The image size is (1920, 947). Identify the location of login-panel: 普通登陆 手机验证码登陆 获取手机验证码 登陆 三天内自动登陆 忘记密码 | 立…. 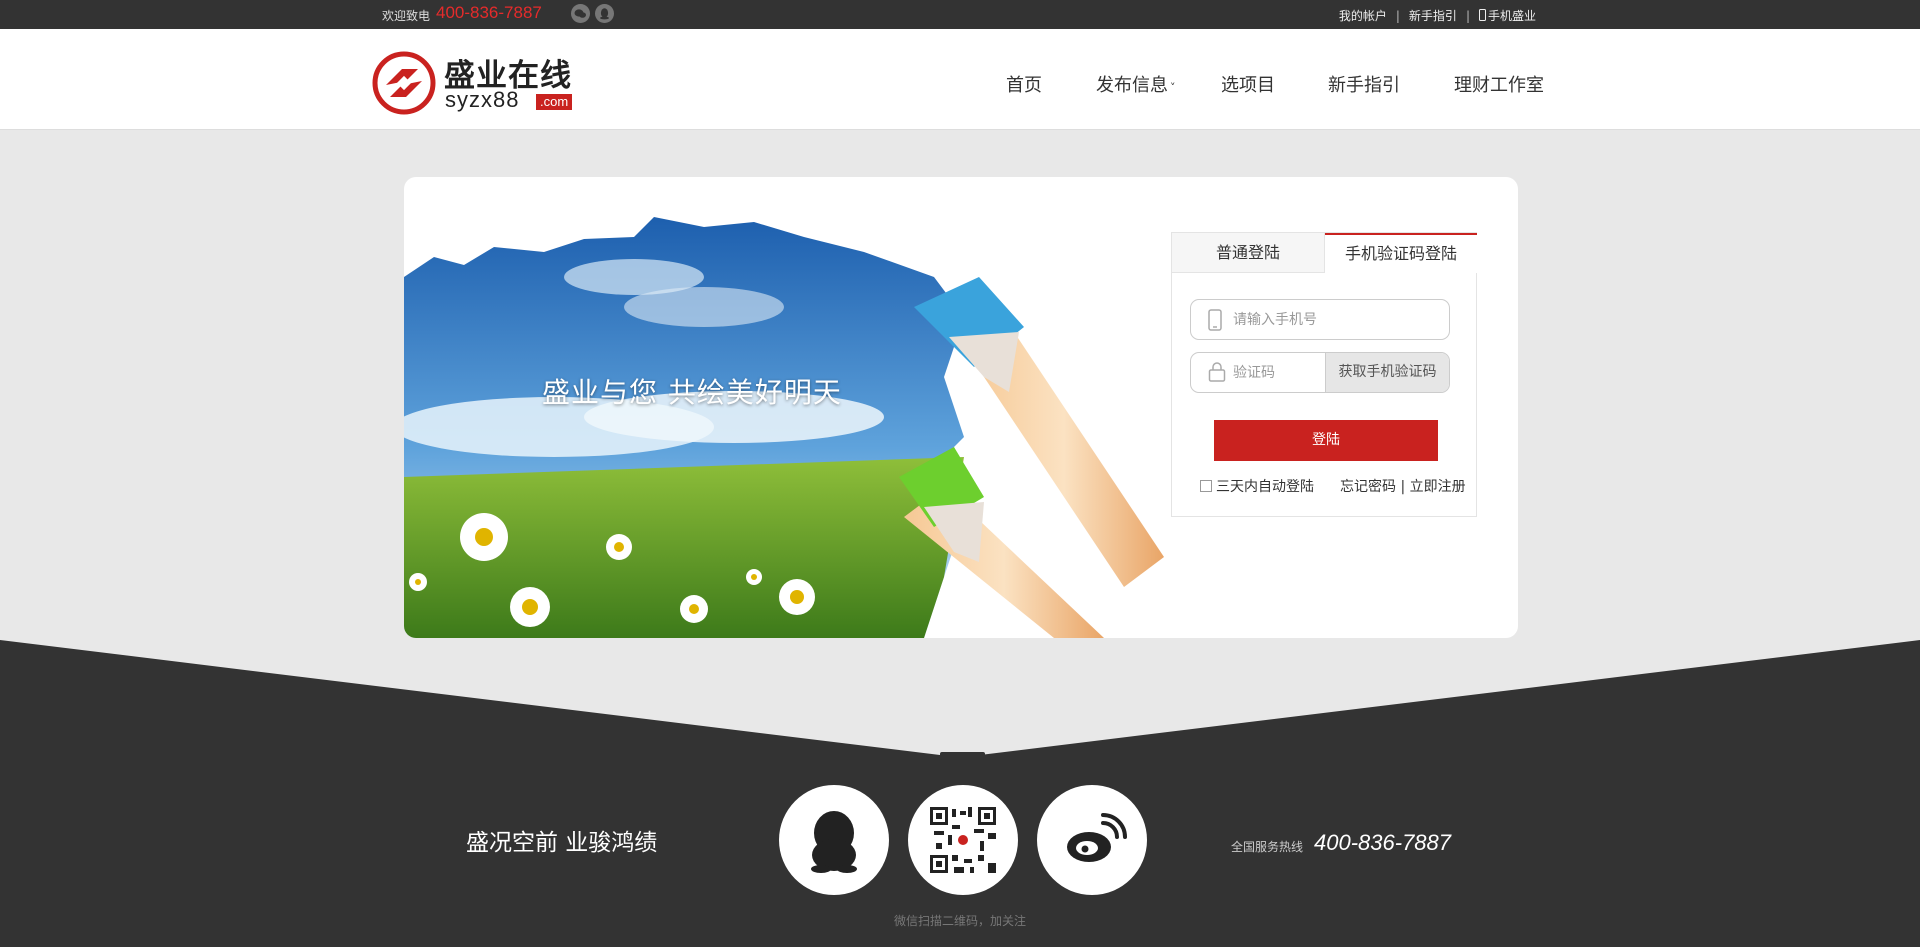
(1324, 374).